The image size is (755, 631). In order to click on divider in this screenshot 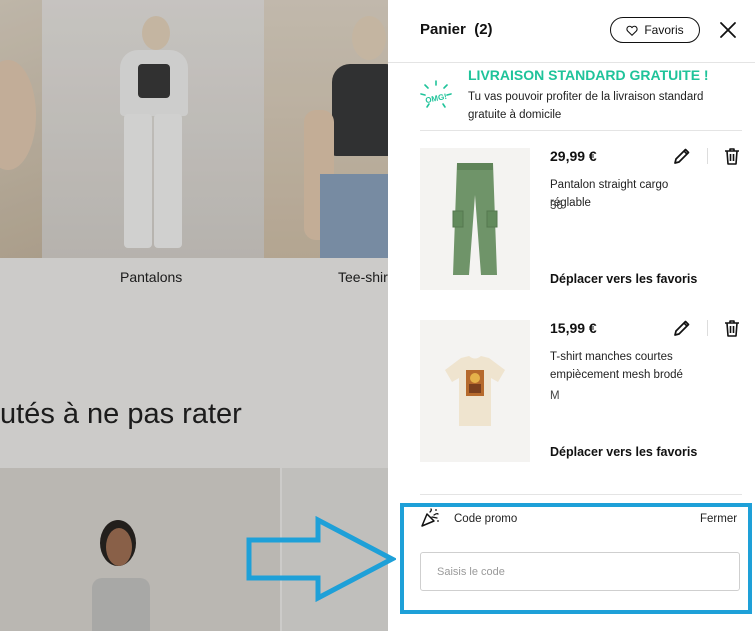, I will do `click(581, 494)`.